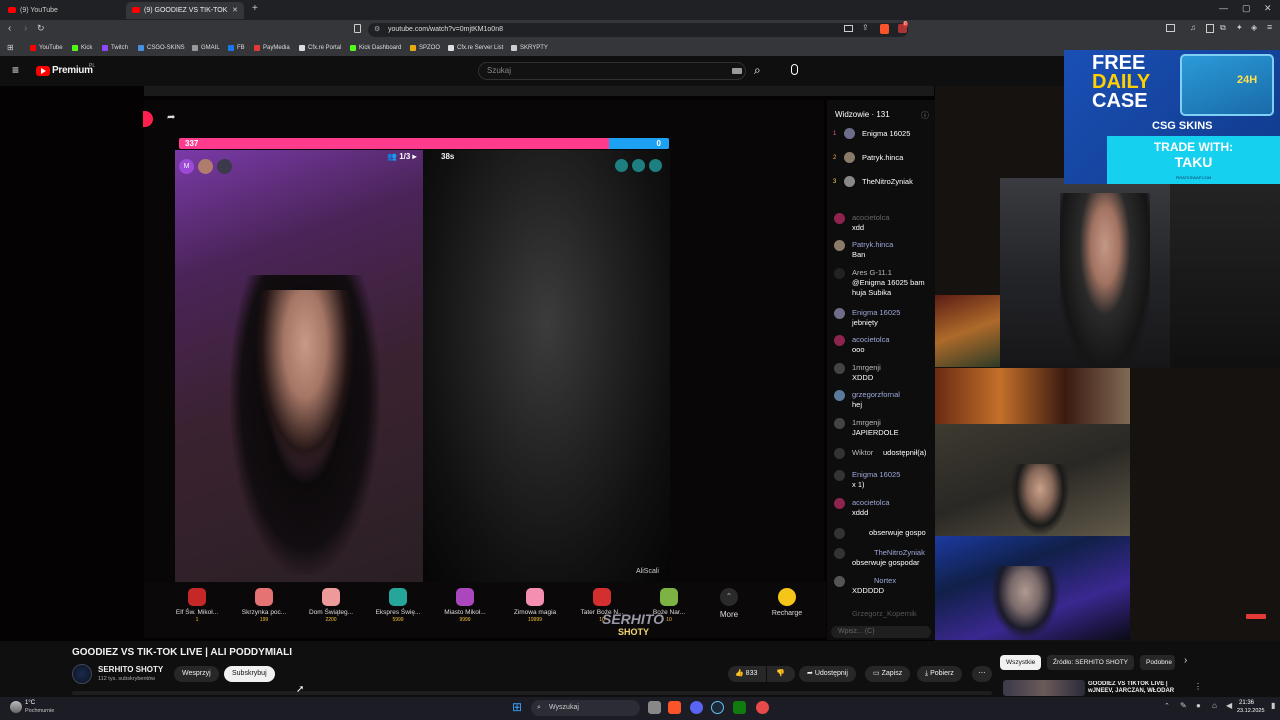 The width and height of the screenshot is (1280, 720). I want to click on youtube-logo-icon, so click(43, 71).